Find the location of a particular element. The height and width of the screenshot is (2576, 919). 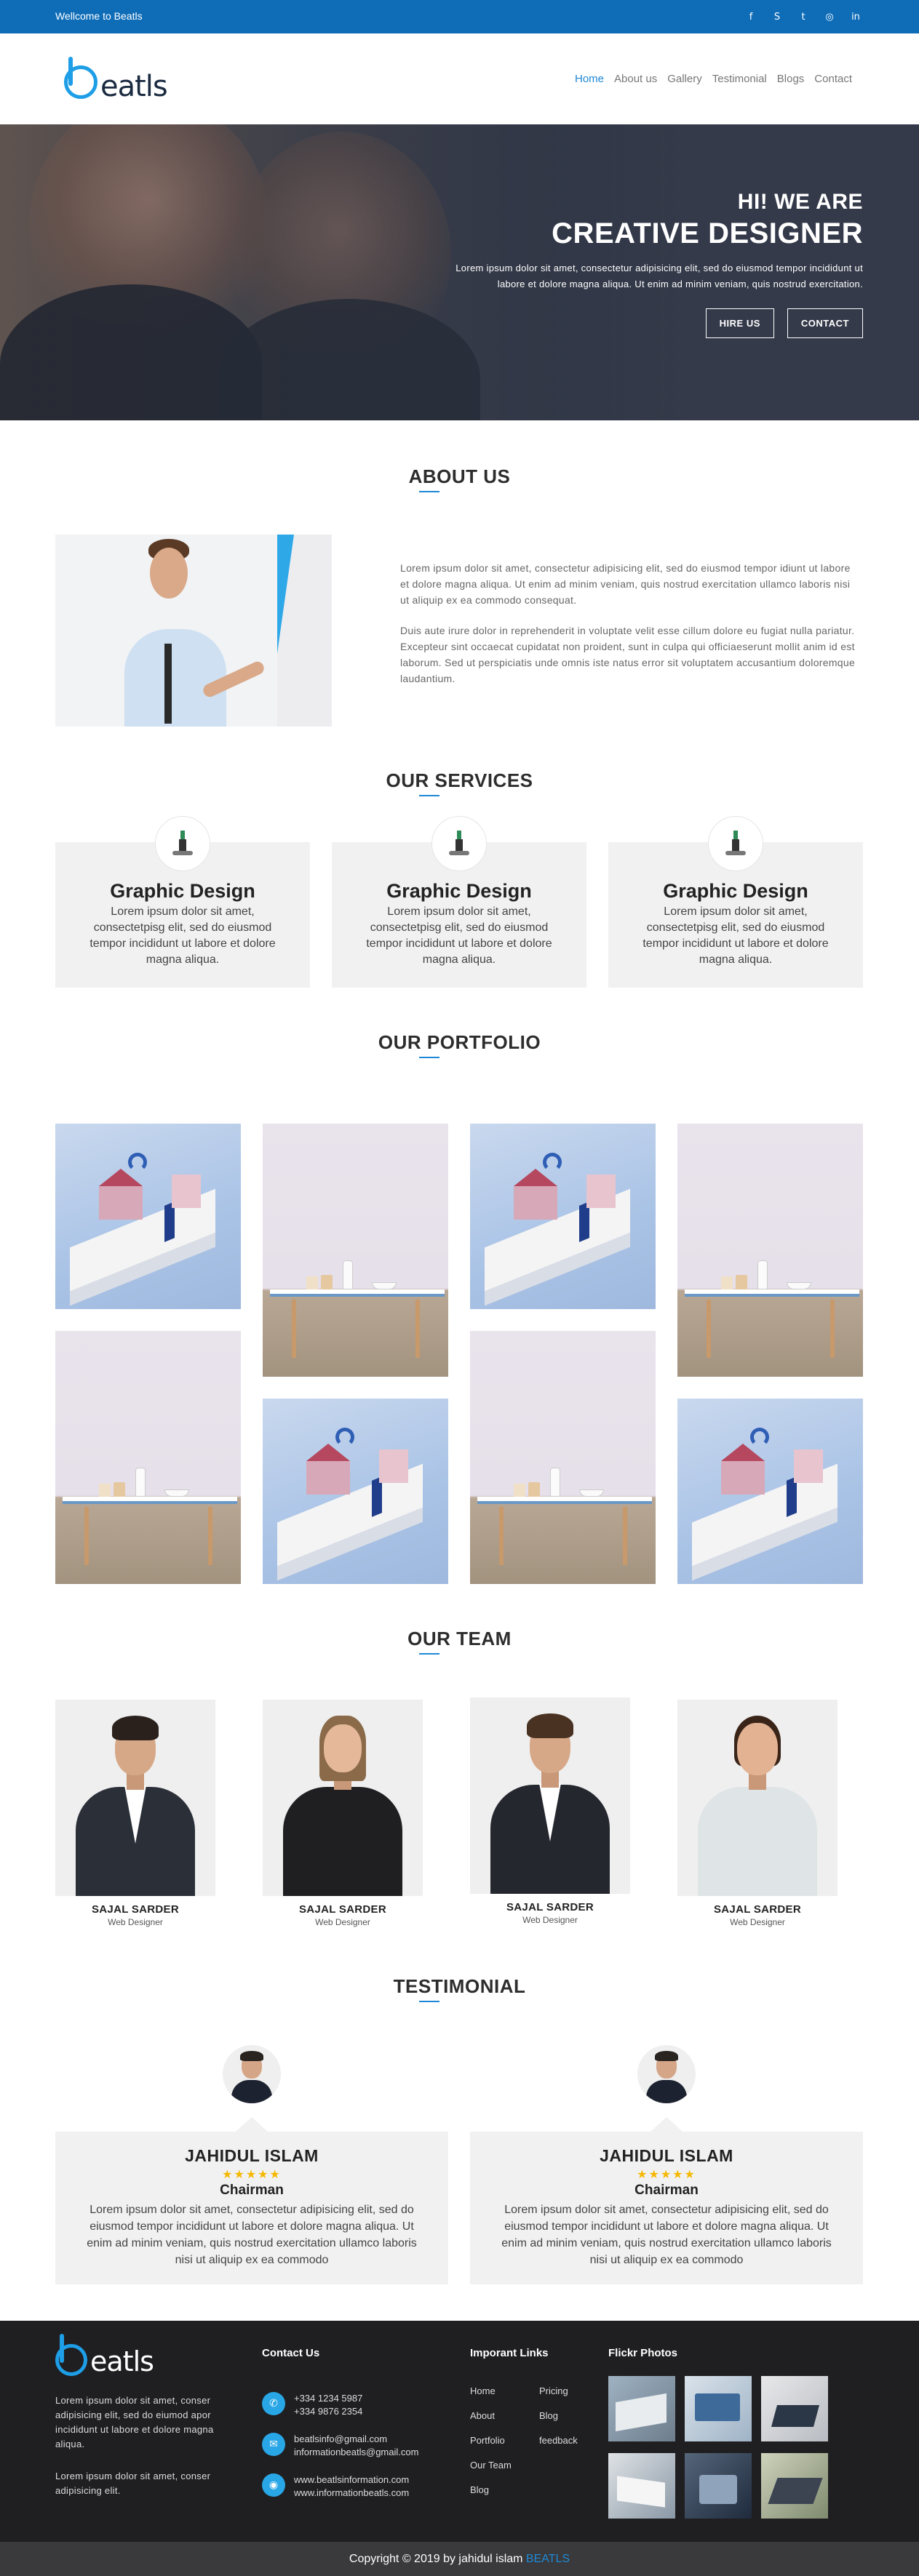

testimonial-title: TESTIMONIAL is located at coordinates (459, 1988).